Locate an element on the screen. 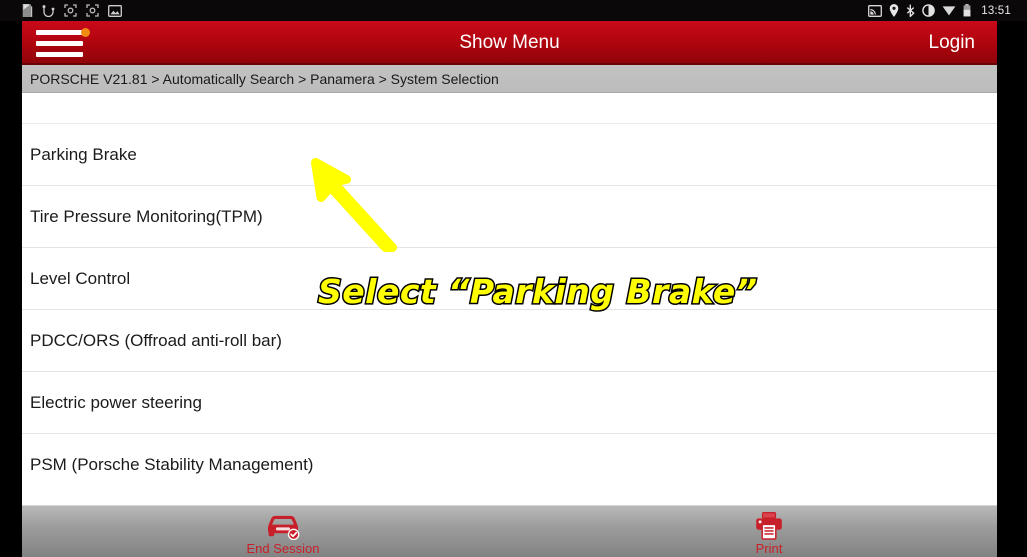 The height and width of the screenshot is (557, 1027). list-item: PDCC/ORS (Offroad anti-roll bar) is located at coordinates (509, 341).